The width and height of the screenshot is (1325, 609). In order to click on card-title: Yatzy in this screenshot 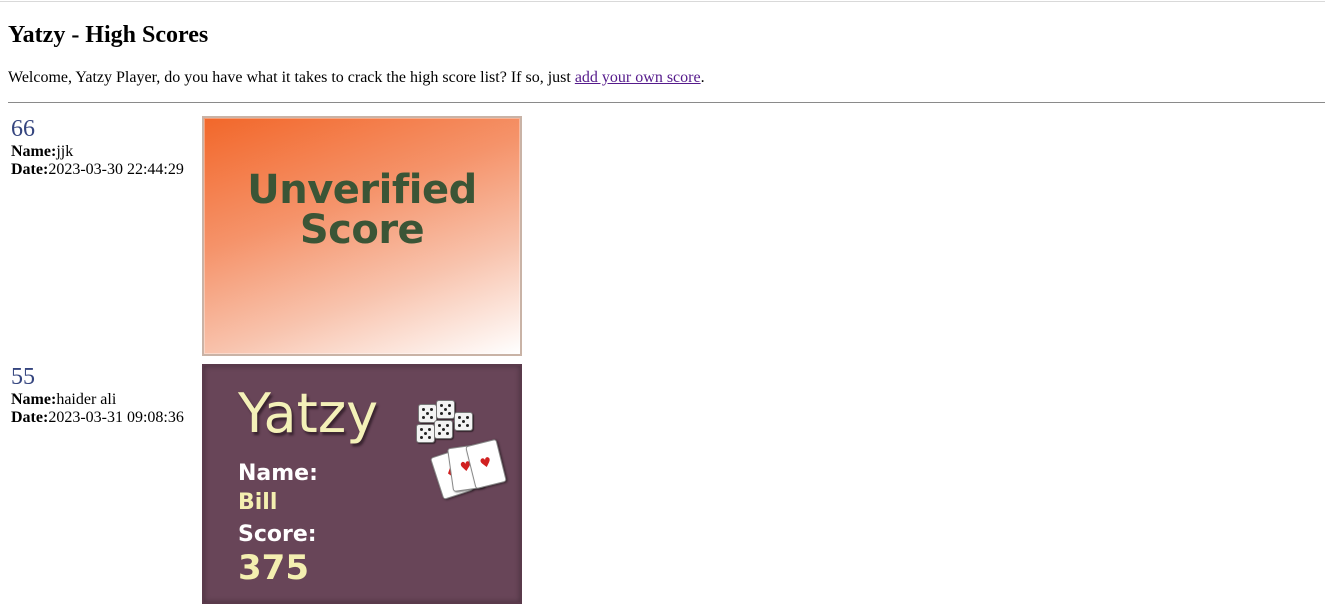, I will do `click(308, 413)`.